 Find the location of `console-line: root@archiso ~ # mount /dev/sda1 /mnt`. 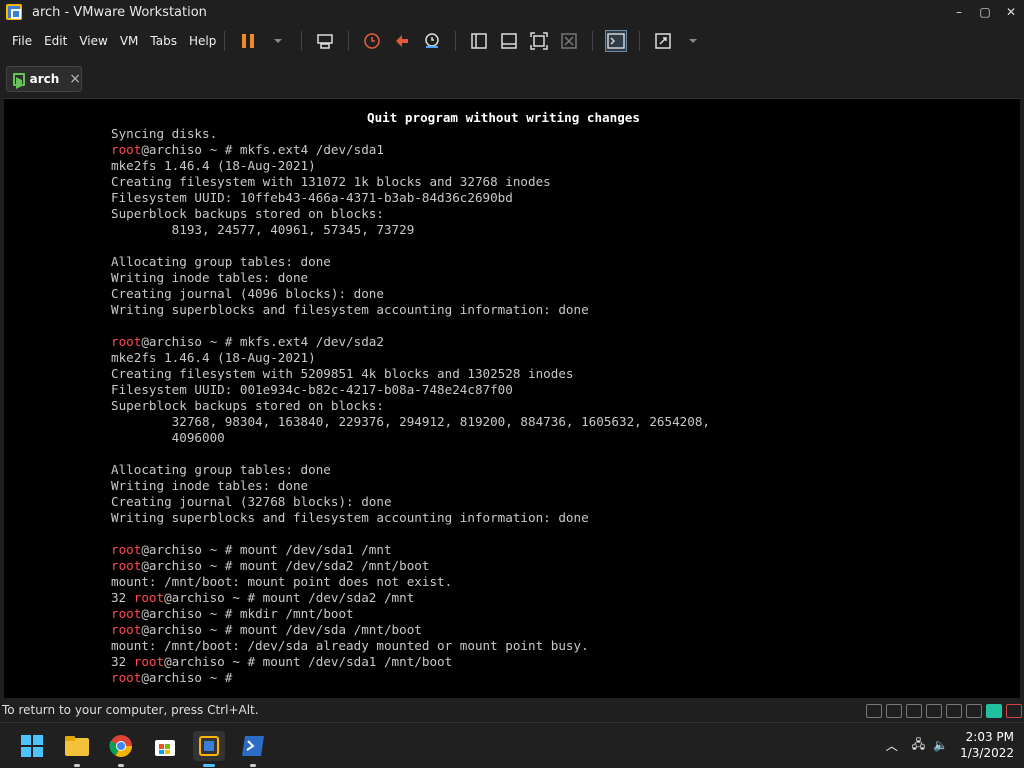

console-line: root@archiso ~ # mount /dev/sda1 /mnt is located at coordinates (251, 549).